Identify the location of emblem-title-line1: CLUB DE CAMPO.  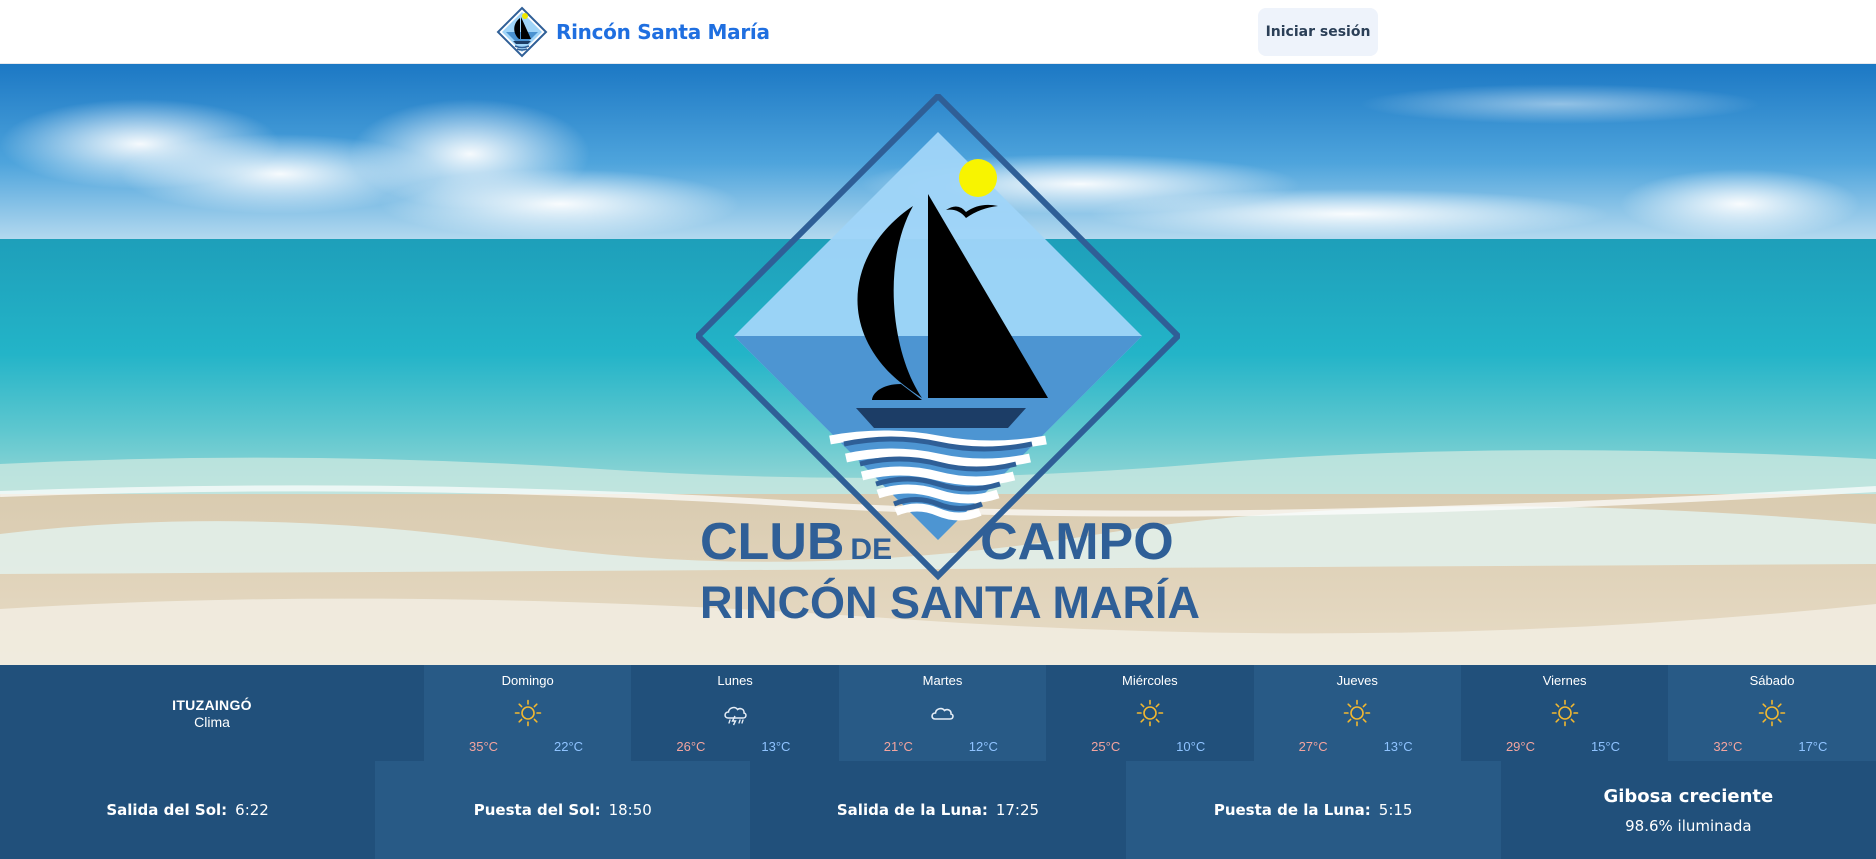
(937, 542).